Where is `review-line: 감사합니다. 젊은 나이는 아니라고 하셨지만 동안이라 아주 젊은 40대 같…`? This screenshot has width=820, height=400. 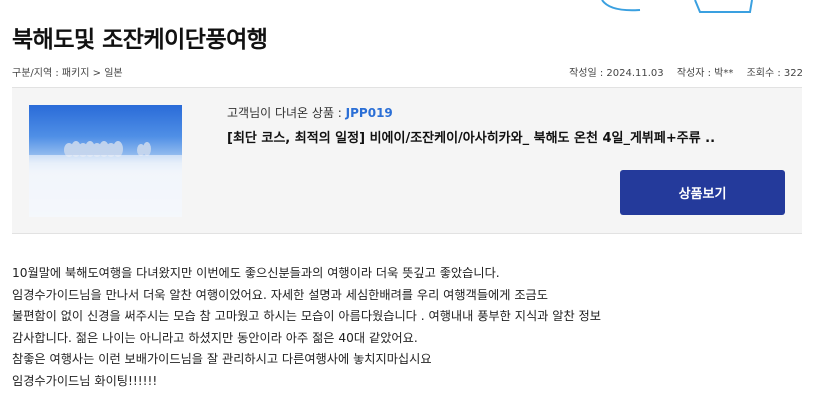
review-line: 감사합니다. 젊은 나이는 아니라고 하셨지만 동안이라 아주 젊은 40대 같… is located at coordinates (215, 337).